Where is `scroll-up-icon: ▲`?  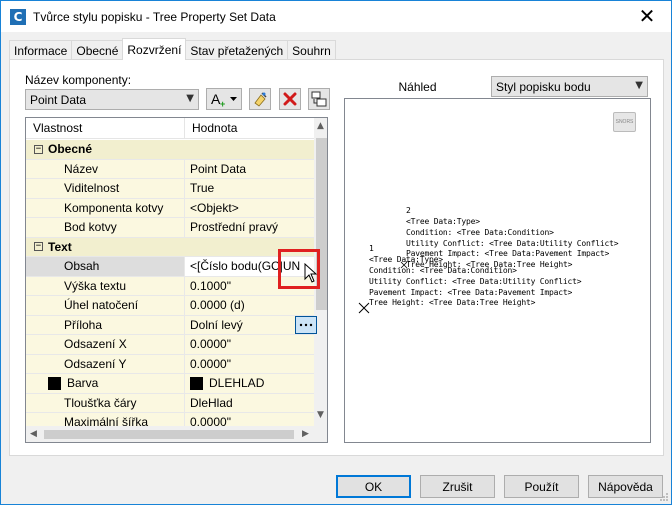
scroll-up-icon: ▲ is located at coordinates (320, 126).